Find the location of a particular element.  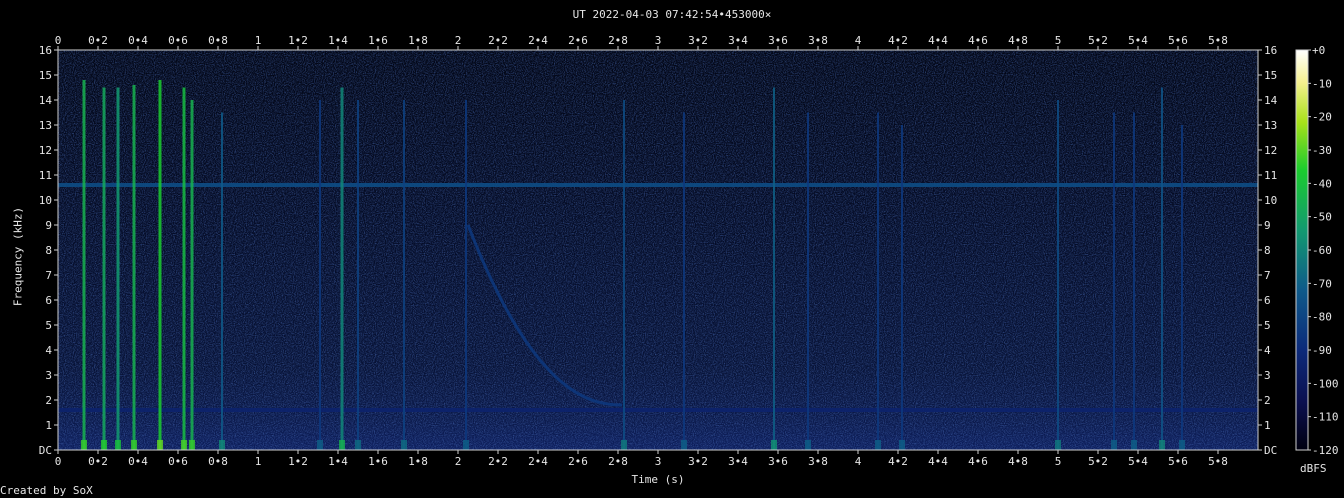

colorbar-tick-label: -50 is located at coordinates (1322, 217).